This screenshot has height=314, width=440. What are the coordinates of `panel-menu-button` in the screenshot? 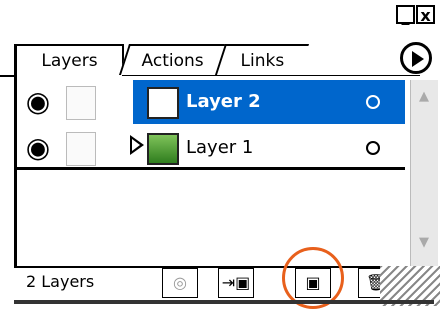 It's located at (416, 58).